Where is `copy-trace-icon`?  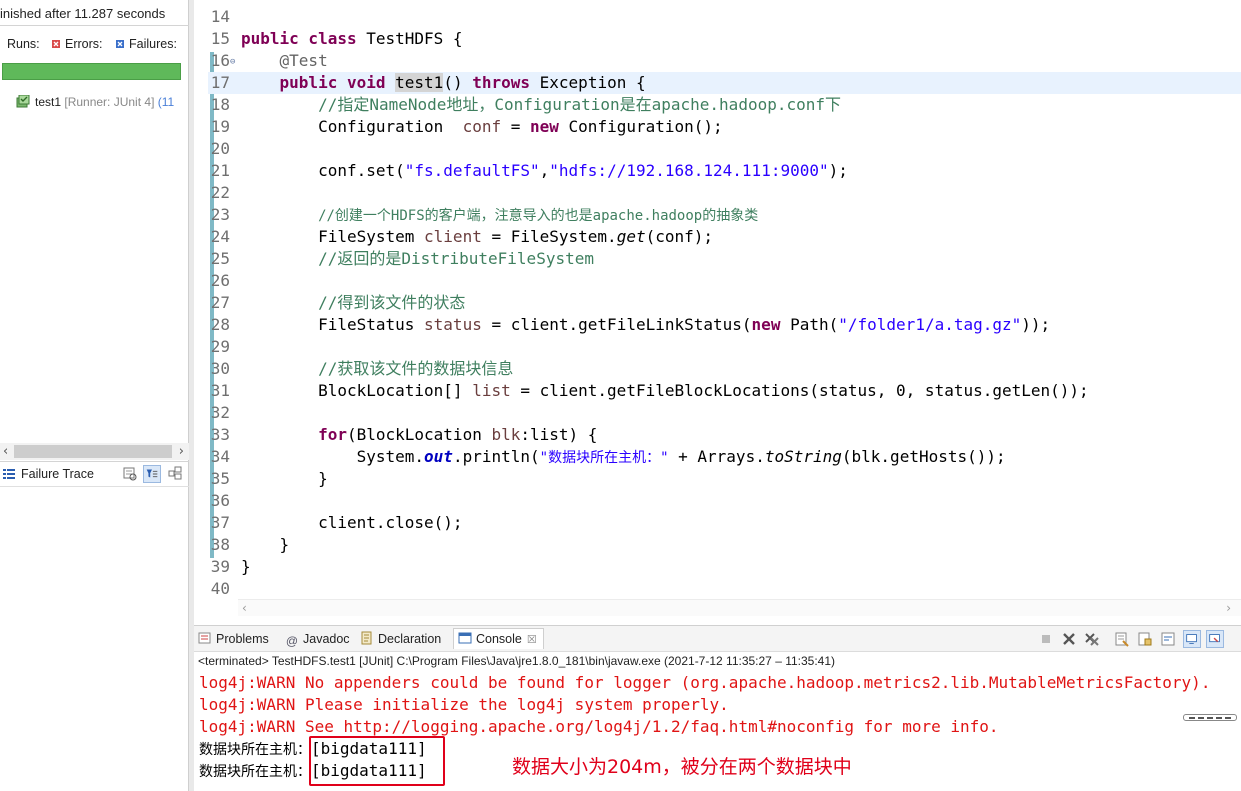
copy-trace-icon is located at coordinates (175, 474).